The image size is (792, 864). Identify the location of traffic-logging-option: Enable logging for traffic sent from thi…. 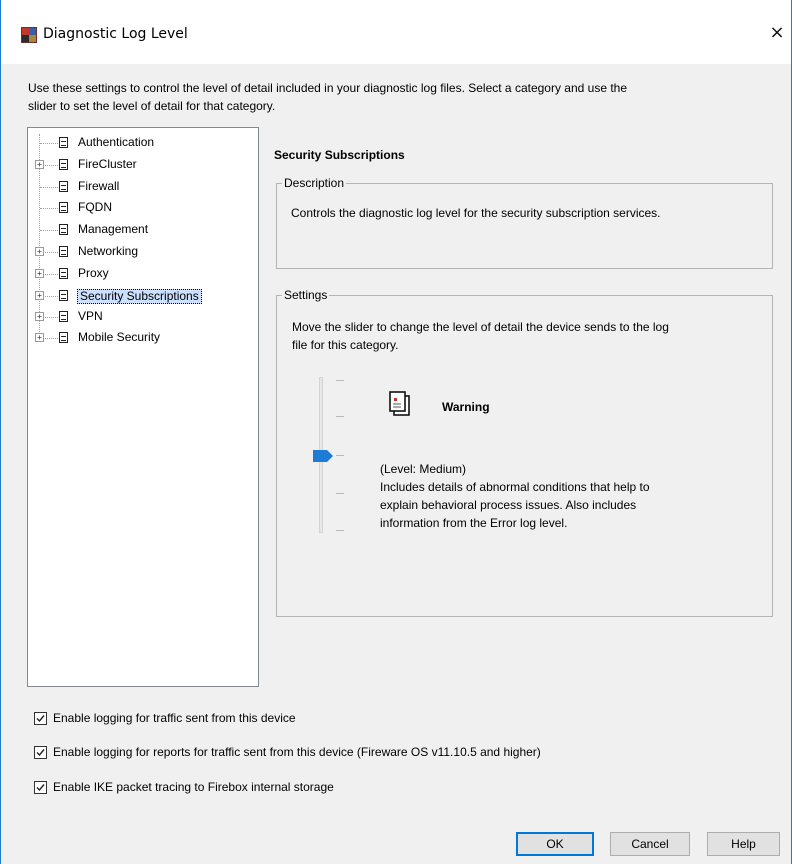
(165, 718).